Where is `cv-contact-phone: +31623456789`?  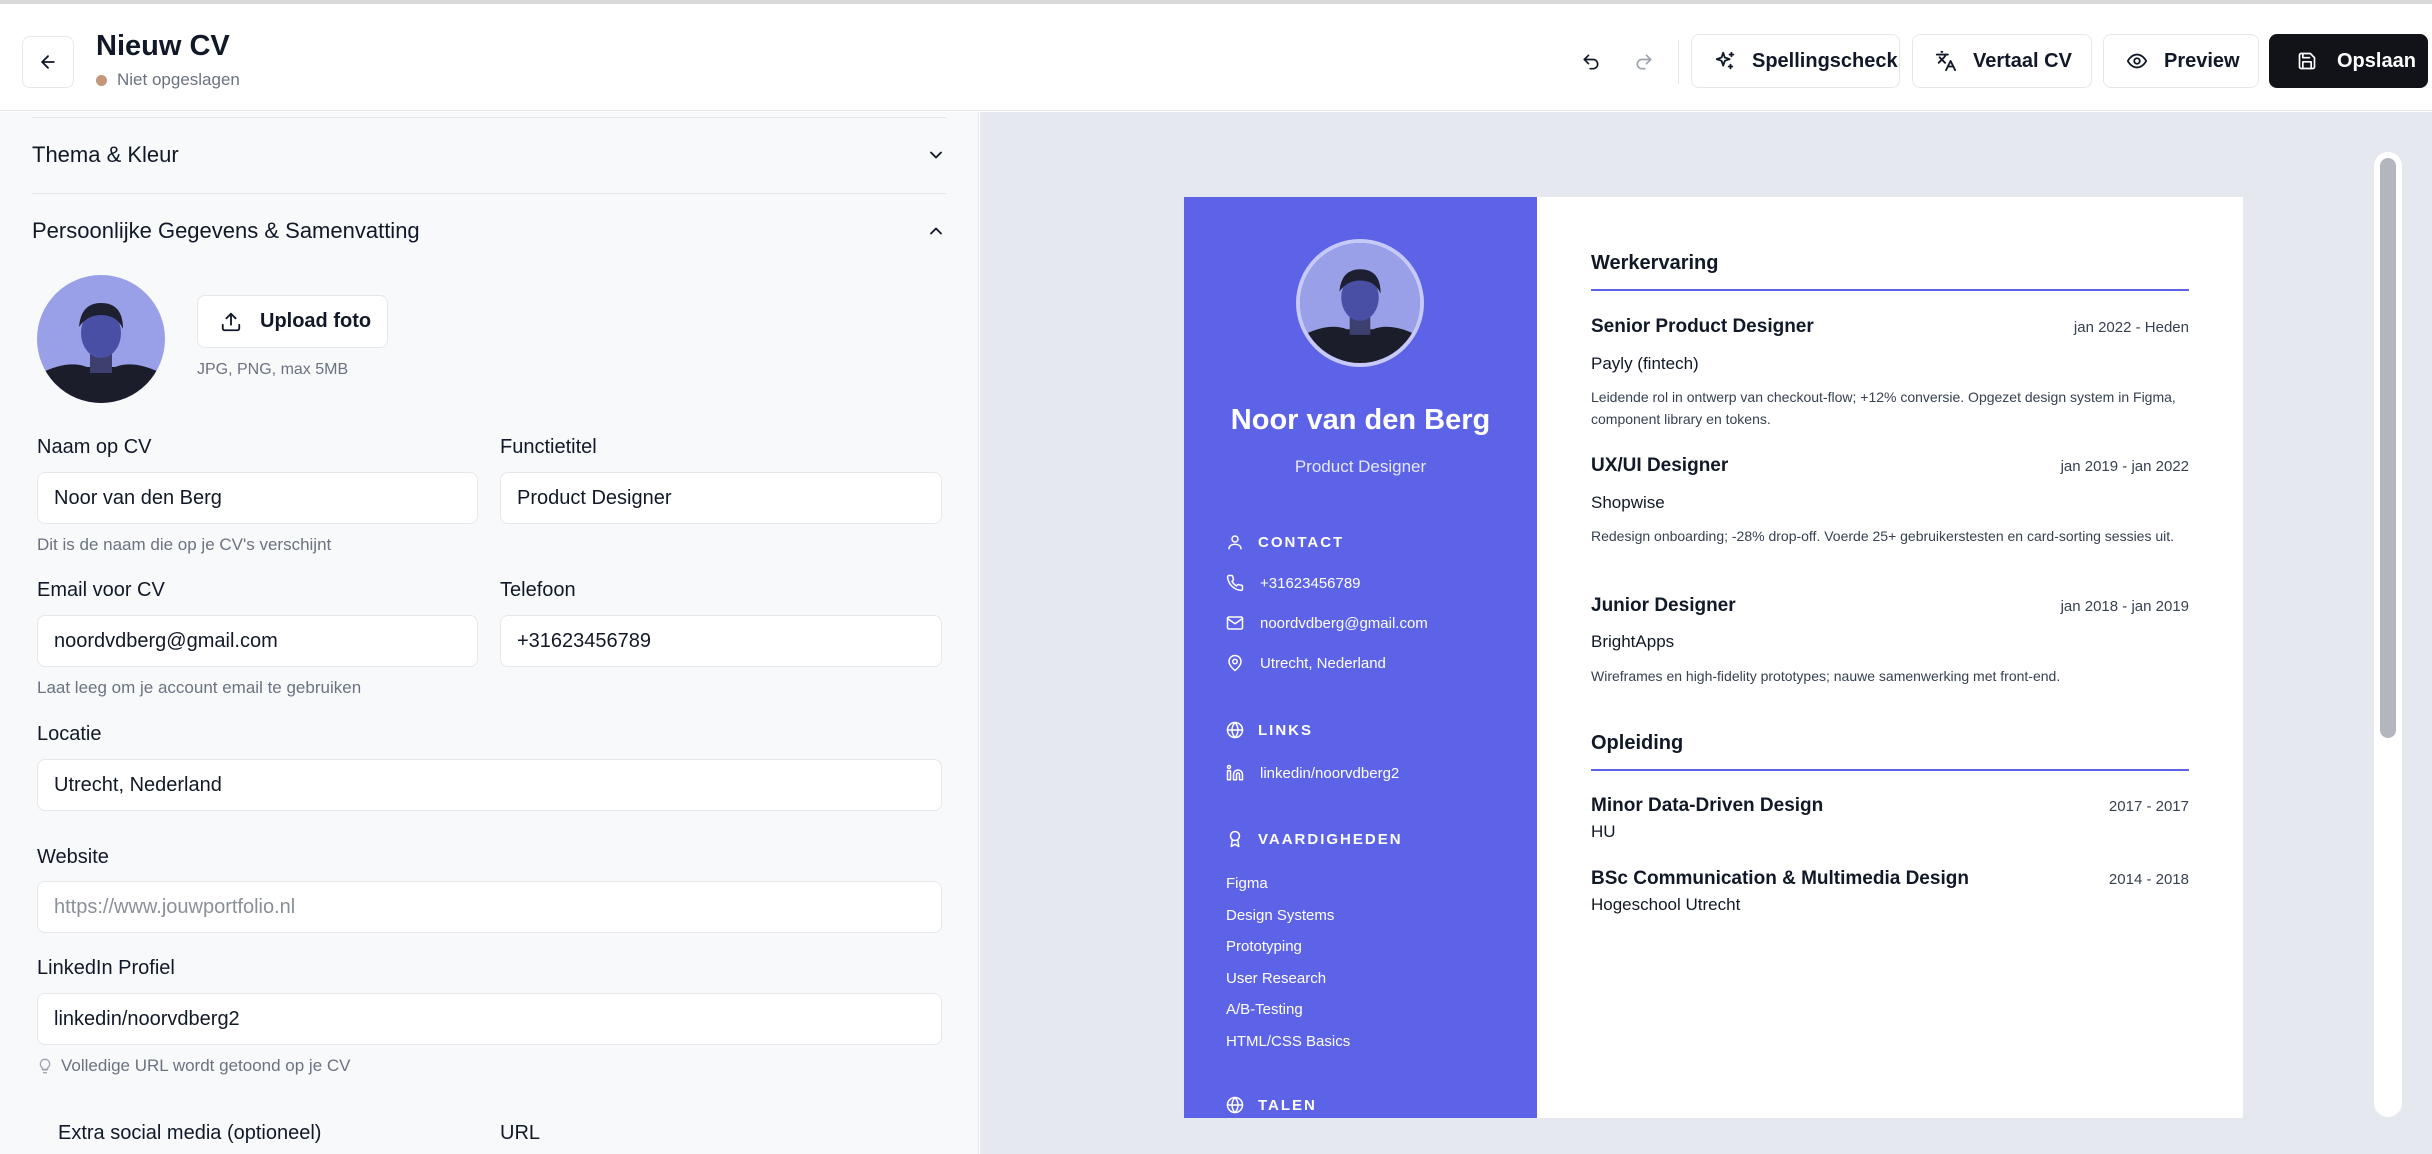 cv-contact-phone: +31623456789 is located at coordinates (1293, 583).